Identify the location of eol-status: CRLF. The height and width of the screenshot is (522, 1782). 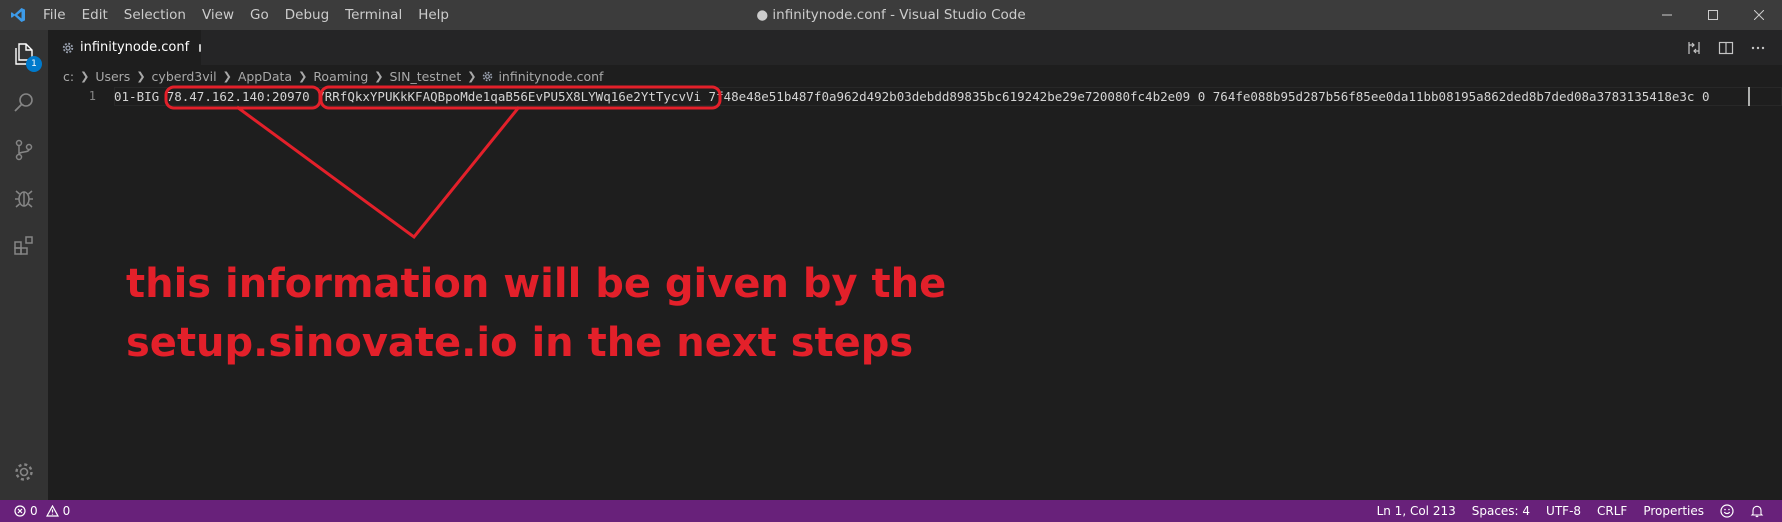
(1612, 511).